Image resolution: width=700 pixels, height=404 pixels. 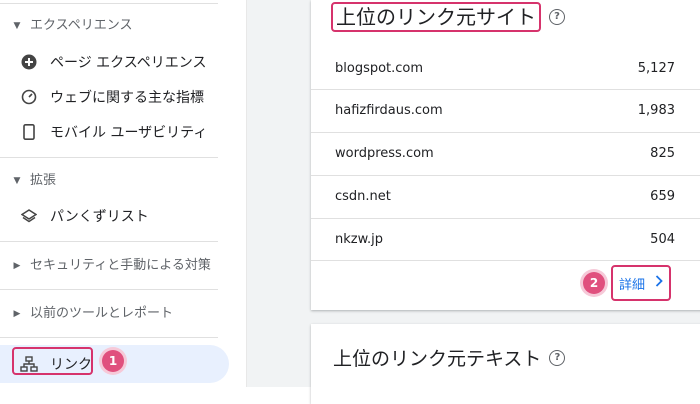 I want to click on table-row: blogspot.com 5,127, so click(x=505, y=68).